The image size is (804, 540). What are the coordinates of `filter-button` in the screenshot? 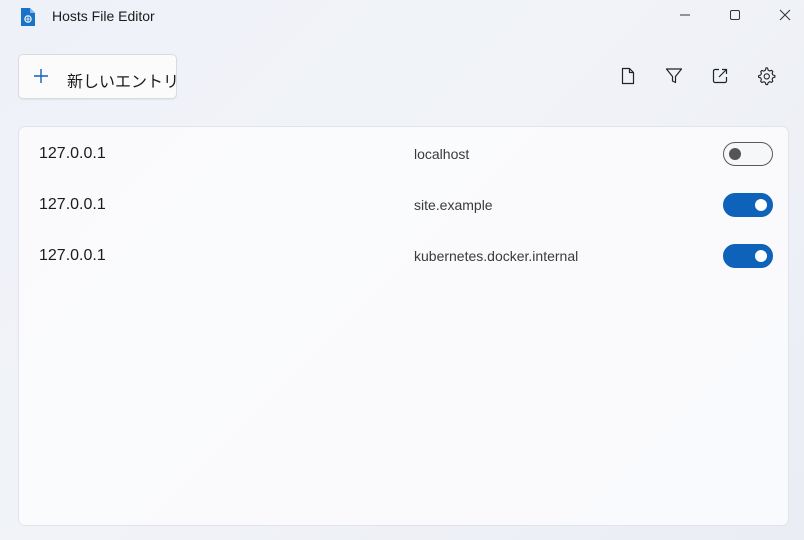 It's located at (674, 76).